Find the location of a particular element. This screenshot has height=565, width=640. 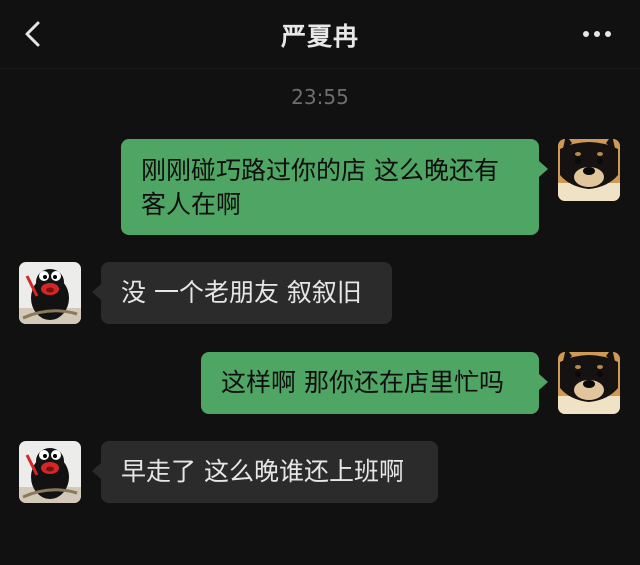

message-bubble-incoming: 没 一个老朋友 叙叙旧 is located at coordinates (242, 293).